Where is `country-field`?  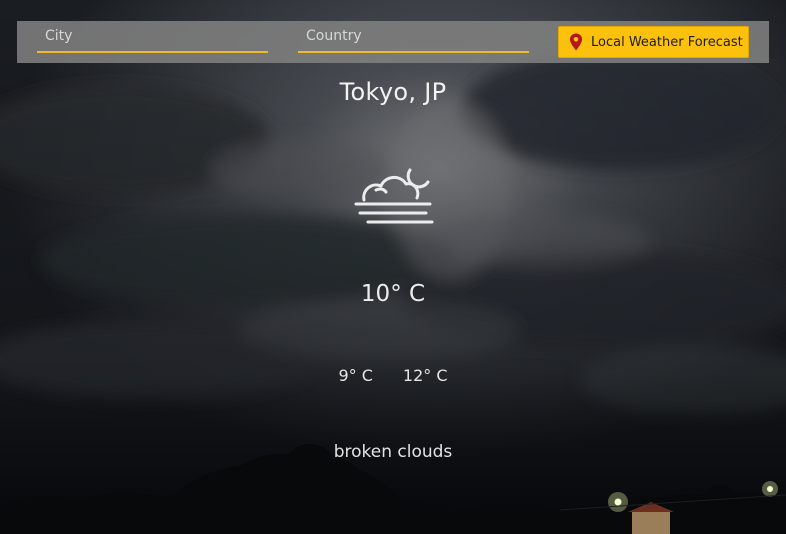
country-field is located at coordinates (413, 39).